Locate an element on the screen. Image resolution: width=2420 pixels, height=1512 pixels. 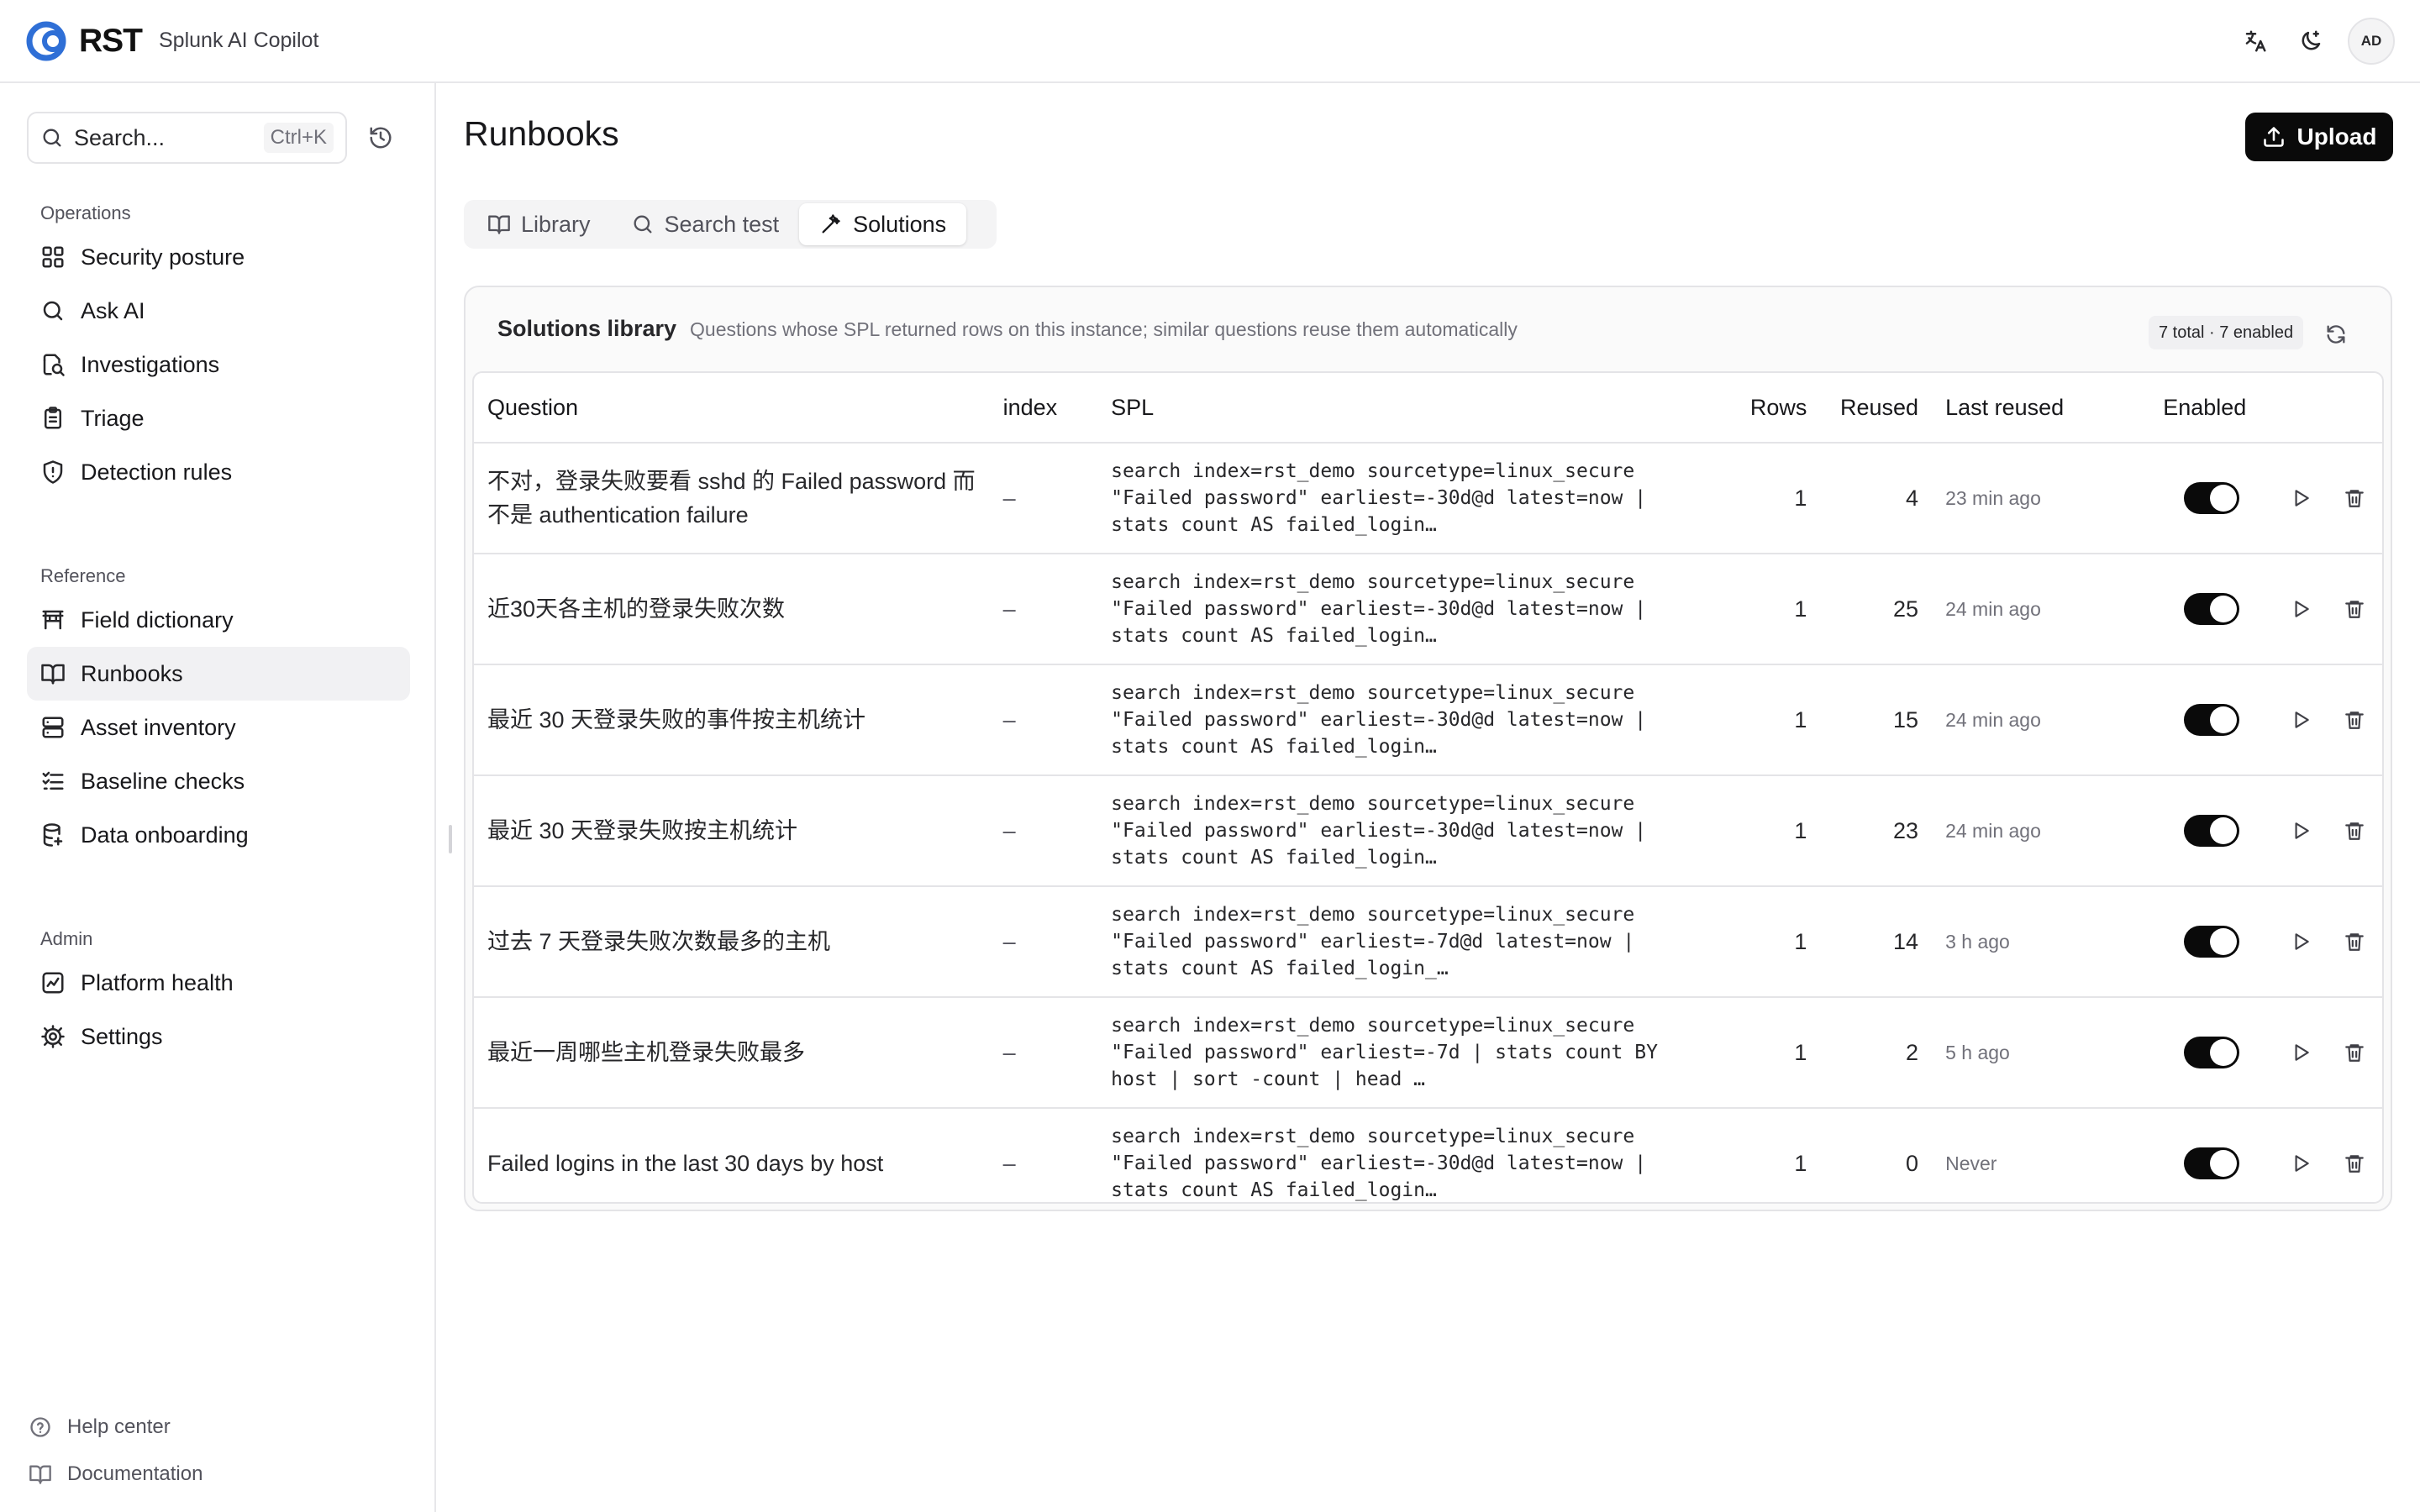
upload-button: Upload is located at coordinates (2319, 137).